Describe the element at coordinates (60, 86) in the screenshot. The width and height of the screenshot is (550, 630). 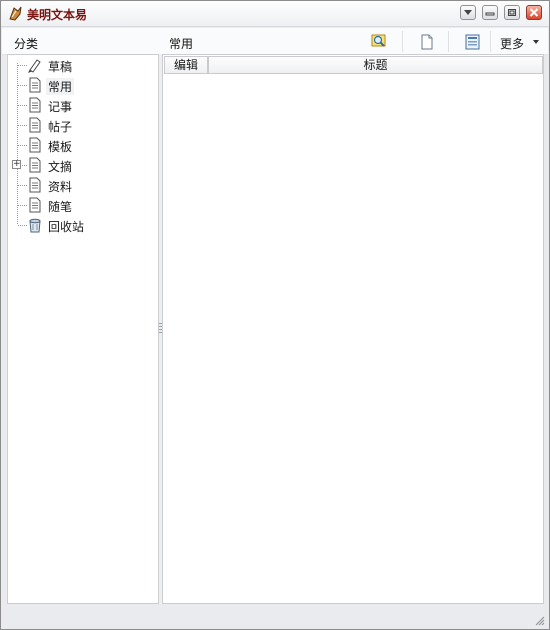
I see `tree-item-label: 常用` at that location.